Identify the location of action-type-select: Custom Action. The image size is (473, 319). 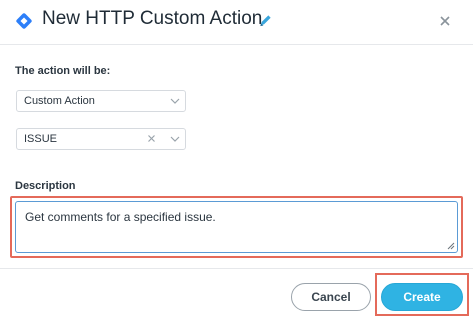
(101, 101).